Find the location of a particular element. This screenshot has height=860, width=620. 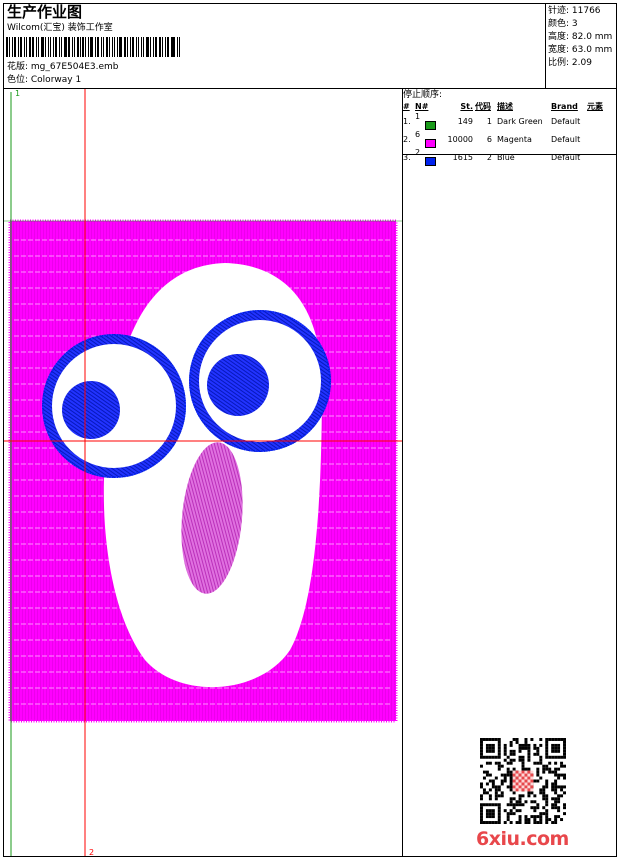

panel-divider is located at coordinates (402, 472).